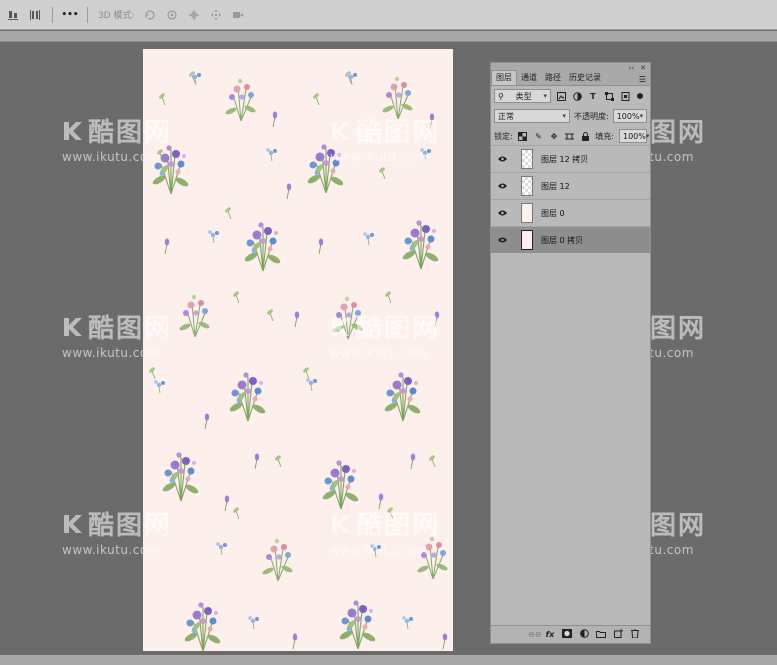 The image size is (777, 665). I want to click on document-tab-bar, so click(388, 36).